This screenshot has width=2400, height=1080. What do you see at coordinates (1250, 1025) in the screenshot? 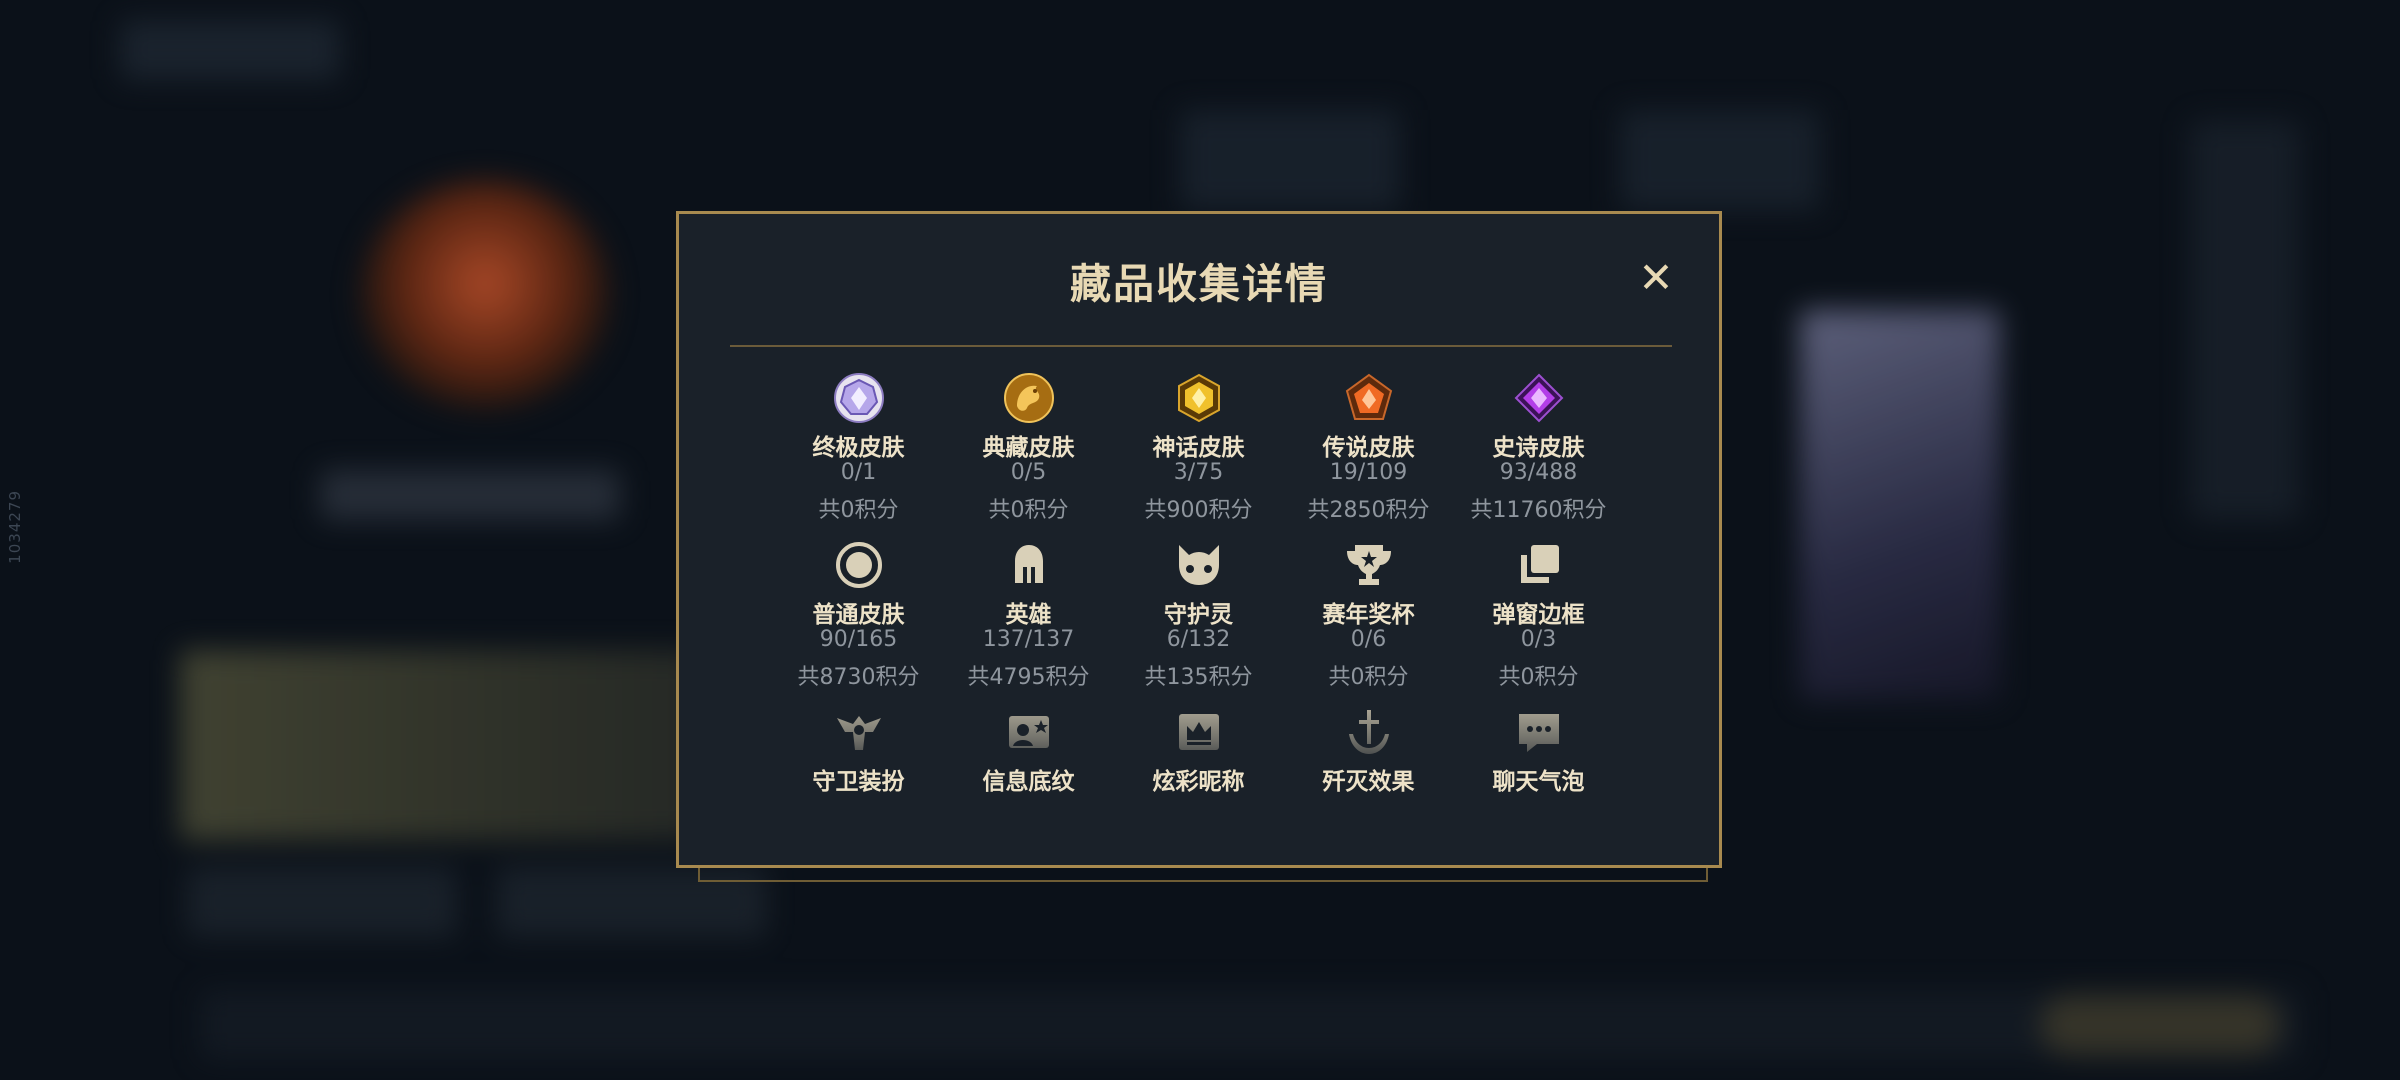
I see `bg-bottom-bar` at bounding box center [1250, 1025].